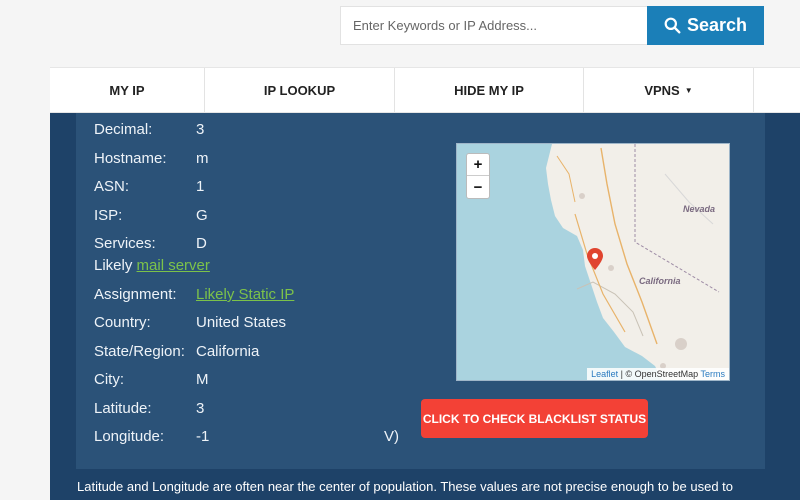 This screenshot has height=500, width=800. What do you see at coordinates (245, 294) in the screenshot?
I see `static-ip-link: Likely Static IP` at bounding box center [245, 294].